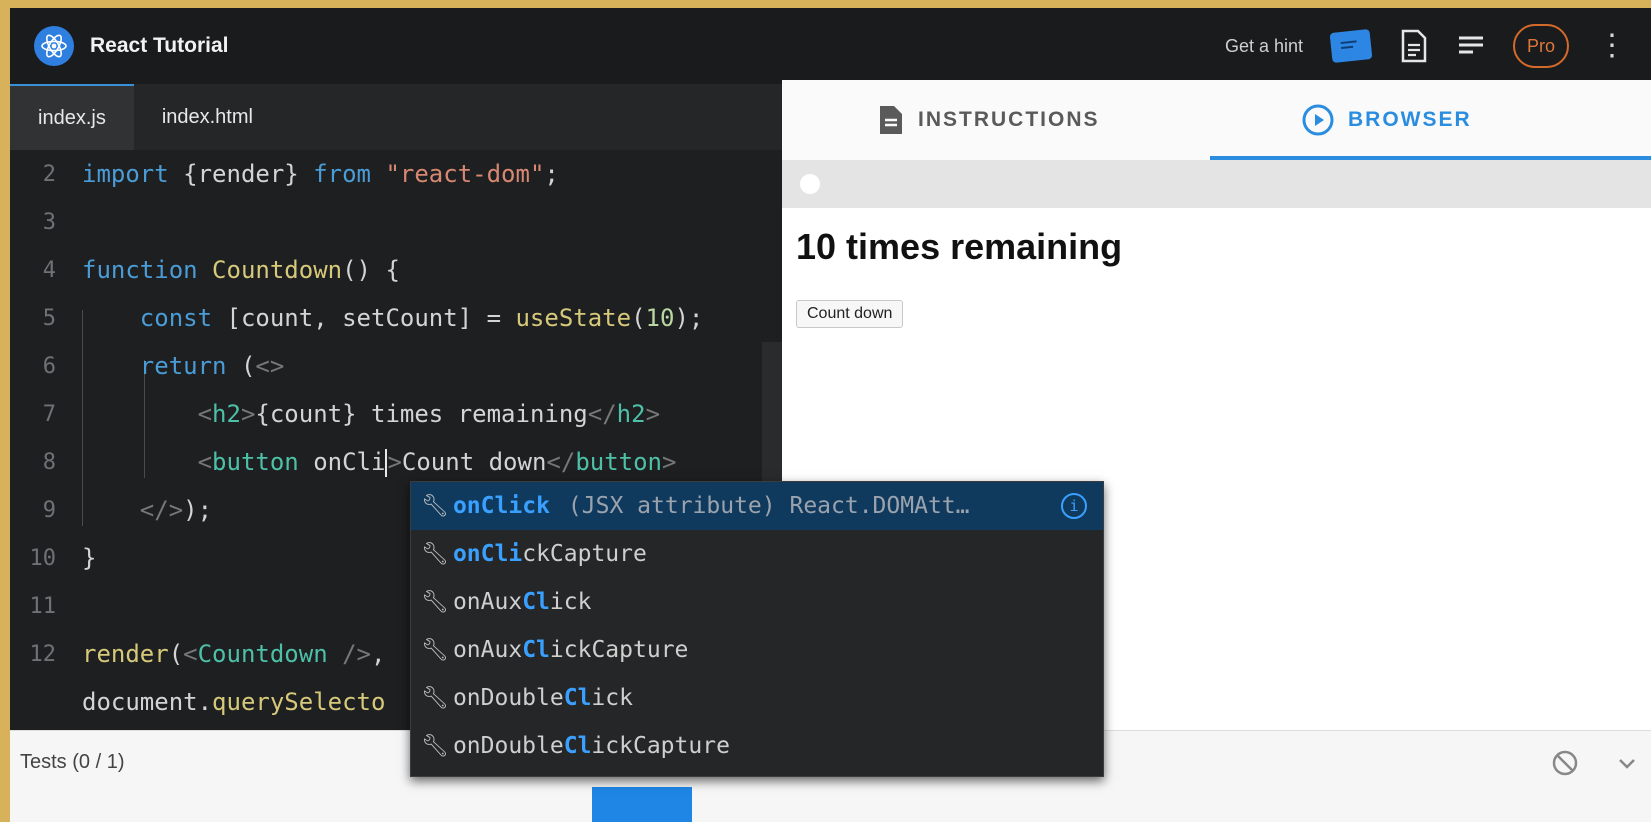  What do you see at coordinates (1318, 120) in the screenshot?
I see `play-circle-icon` at bounding box center [1318, 120].